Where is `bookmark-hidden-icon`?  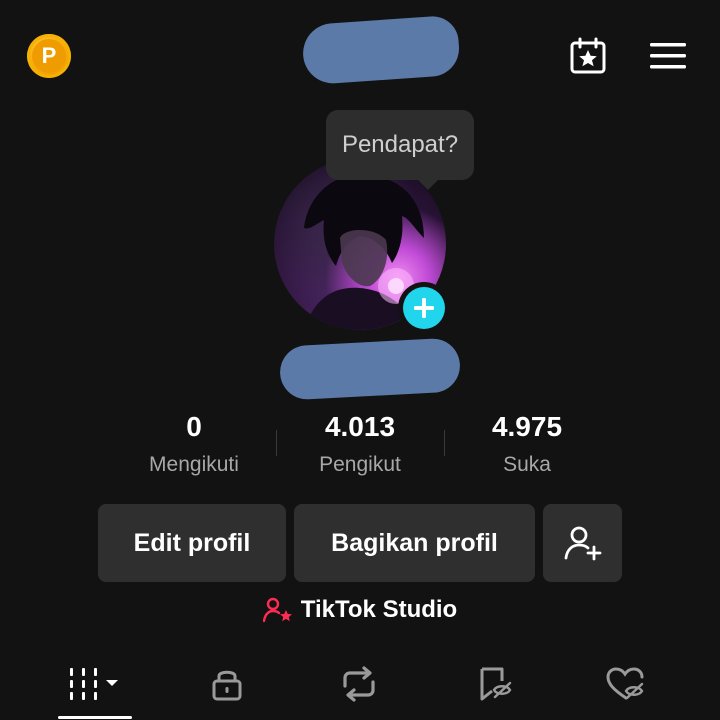
bookmark-hidden-icon is located at coordinates (496, 684).